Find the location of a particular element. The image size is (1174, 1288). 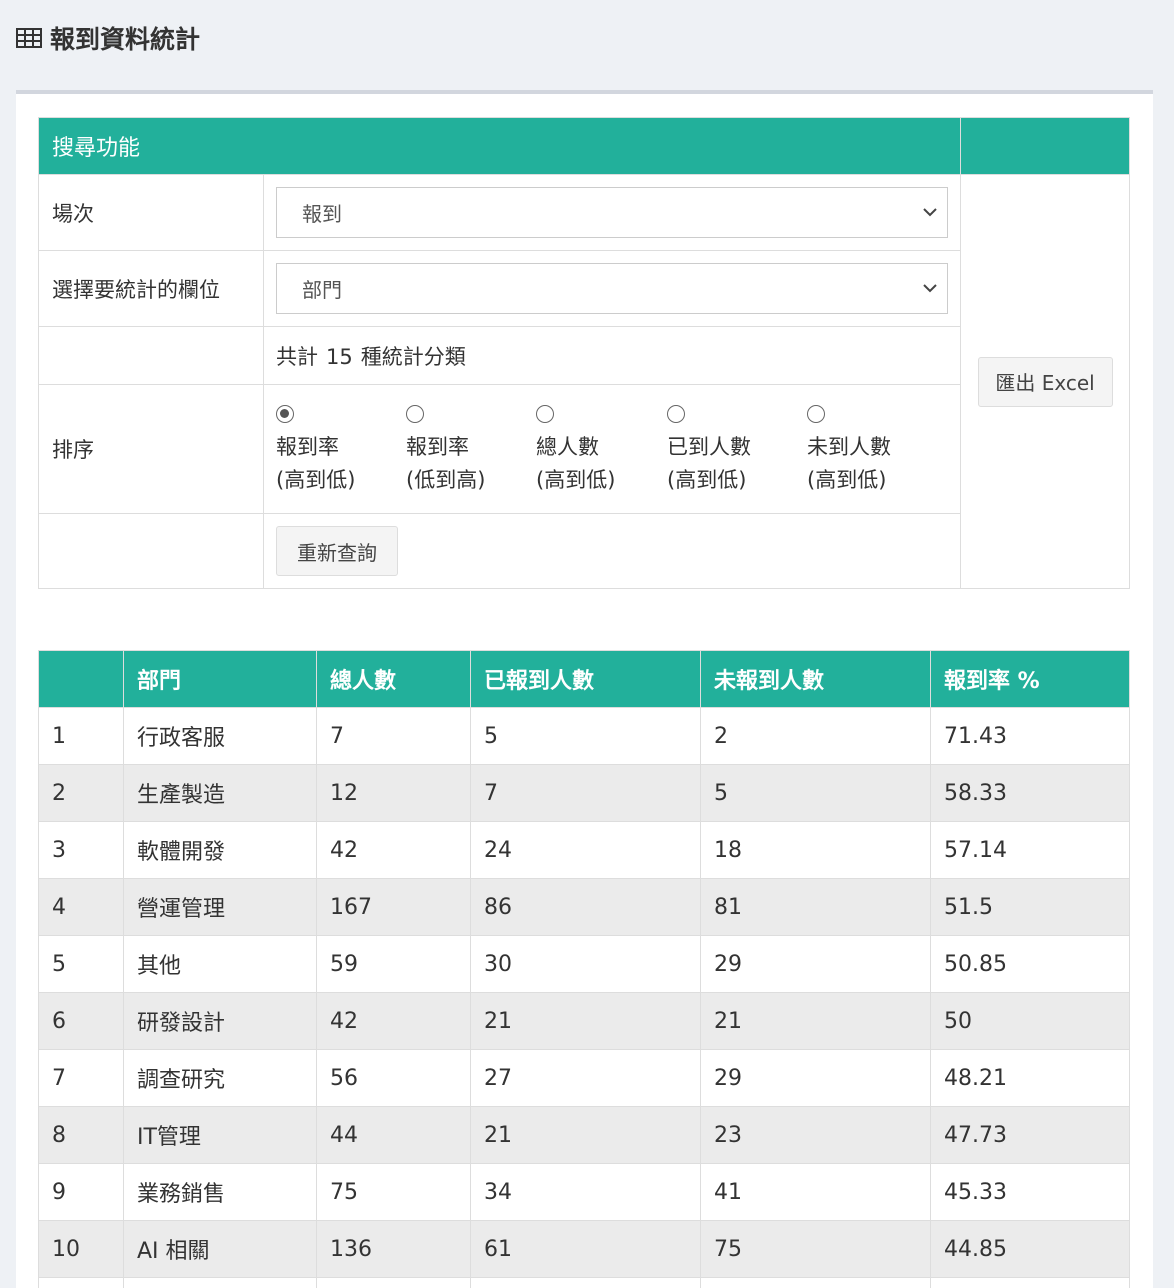

table-row: 9 業務銷售 75 34 41 45.33 is located at coordinates (584, 1192).